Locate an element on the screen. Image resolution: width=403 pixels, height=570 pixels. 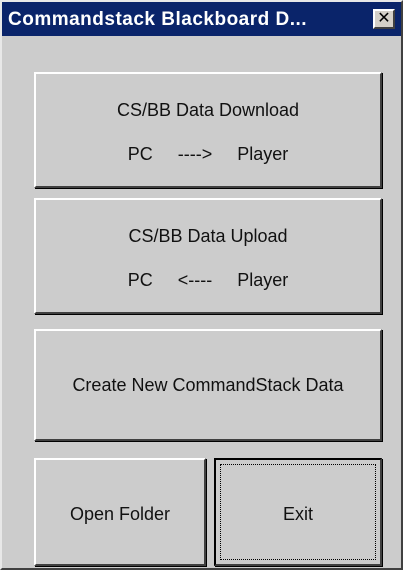
download-direction: PC ----> Player is located at coordinates (208, 154).